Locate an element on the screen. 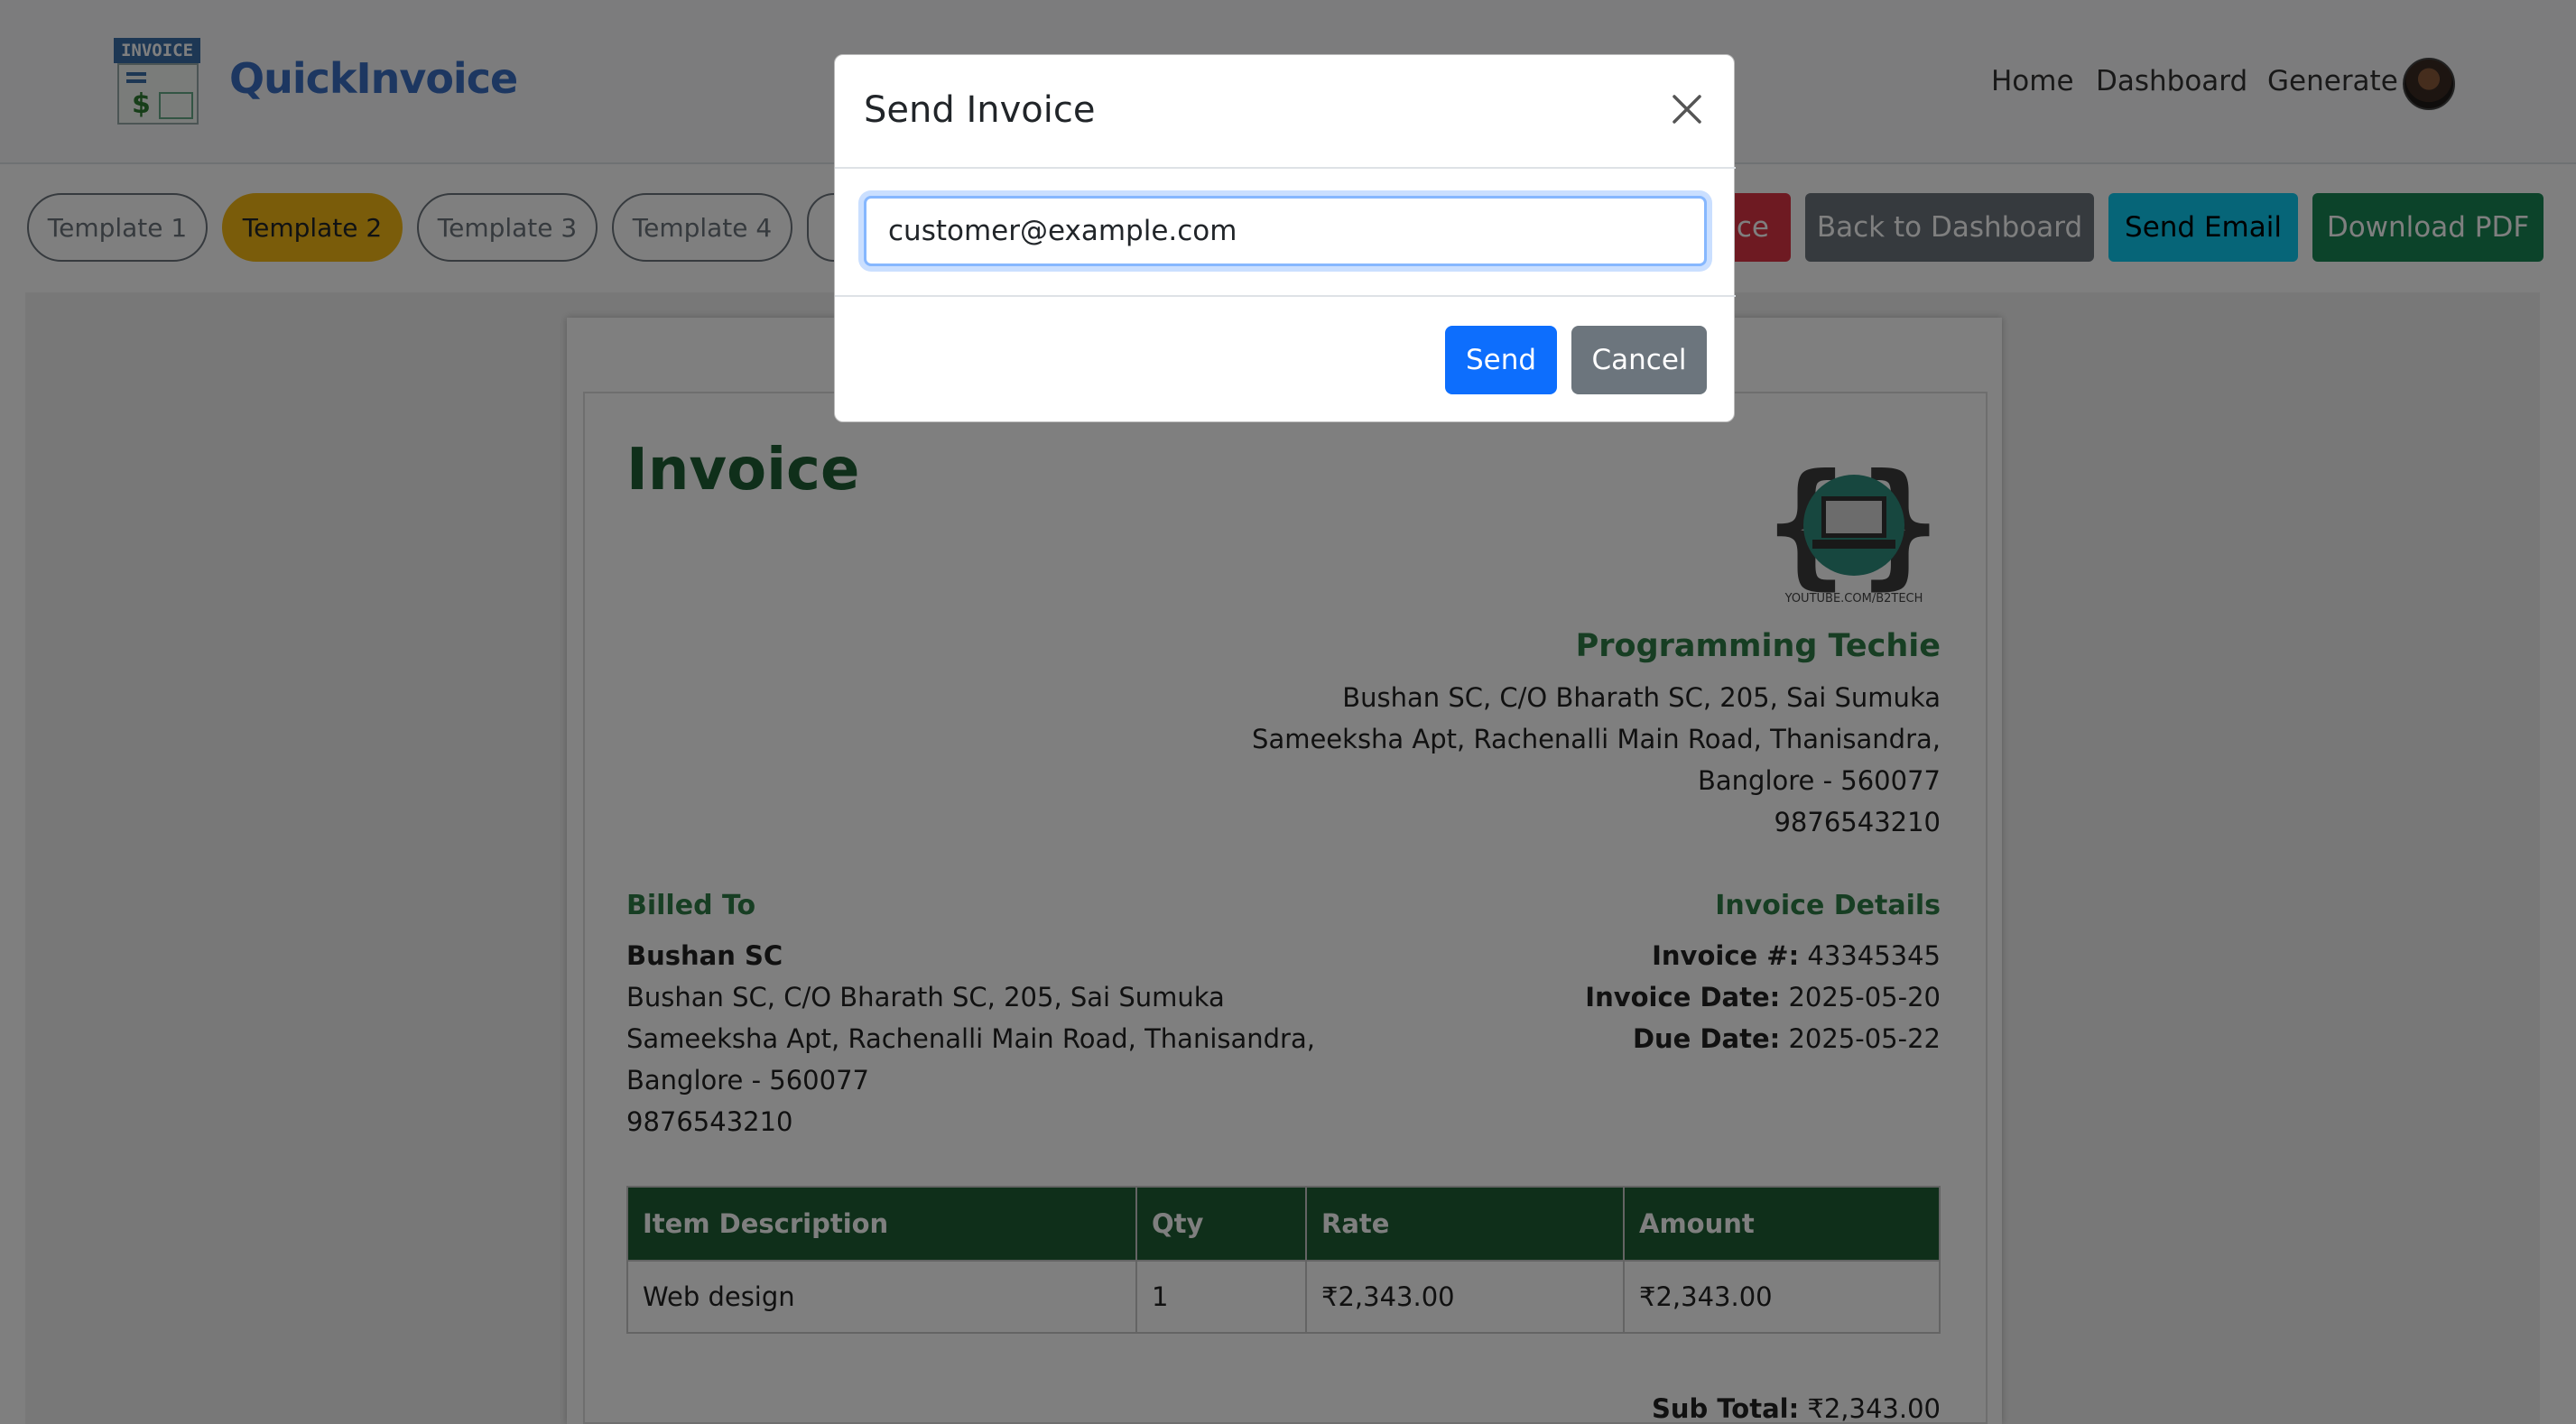  close-icon is located at coordinates (1687, 109).